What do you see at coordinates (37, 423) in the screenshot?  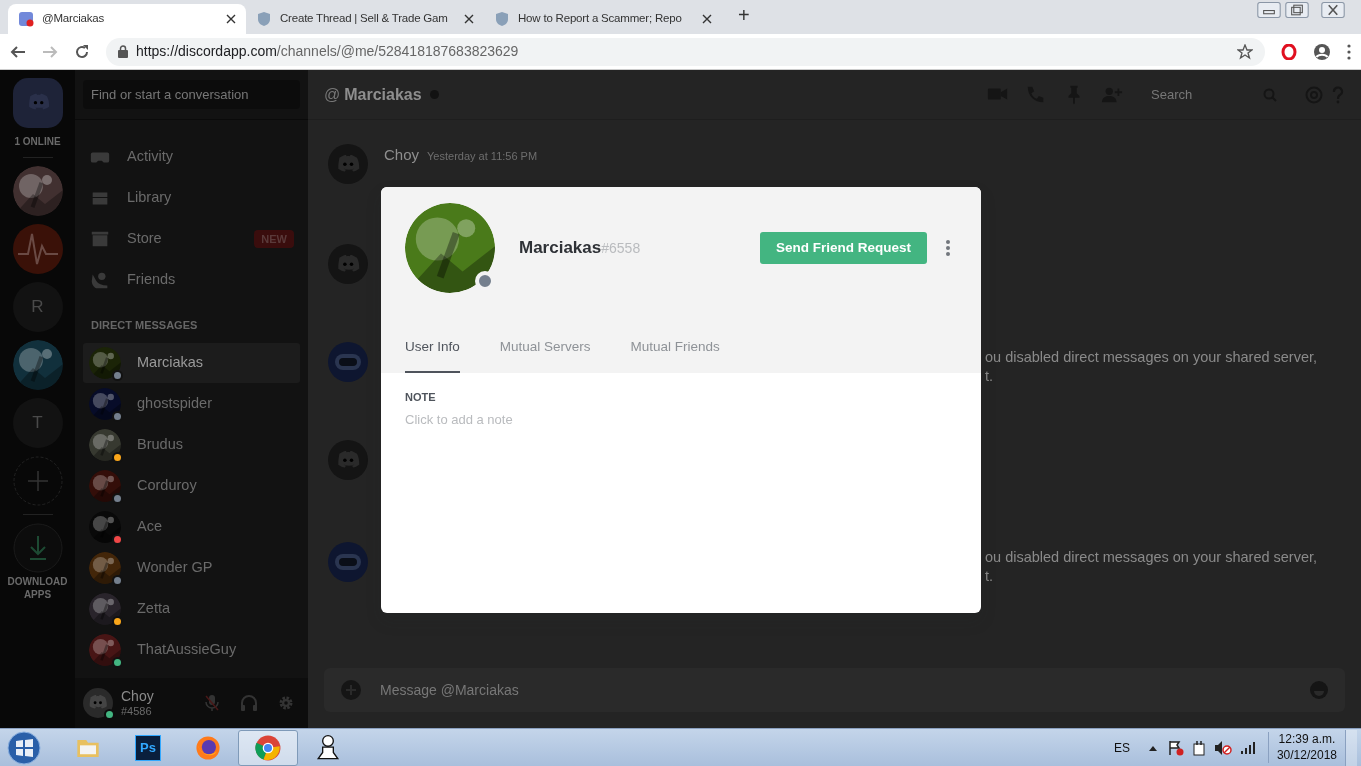 I see `server-icon: T` at bounding box center [37, 423].